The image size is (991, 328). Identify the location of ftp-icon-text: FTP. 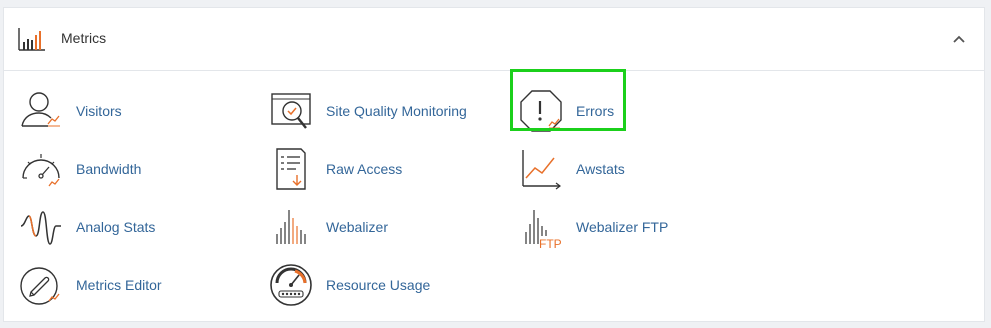
(550, 243).